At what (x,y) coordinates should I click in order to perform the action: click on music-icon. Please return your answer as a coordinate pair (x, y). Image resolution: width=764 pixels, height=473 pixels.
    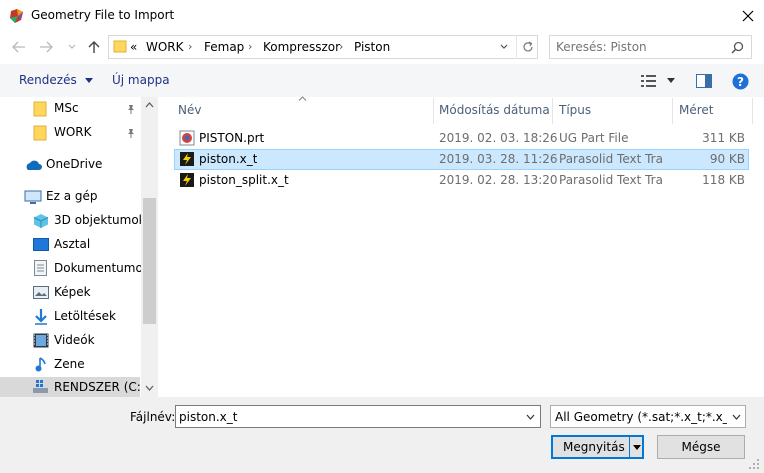
    Looking at the image, I should click on (40, 364).